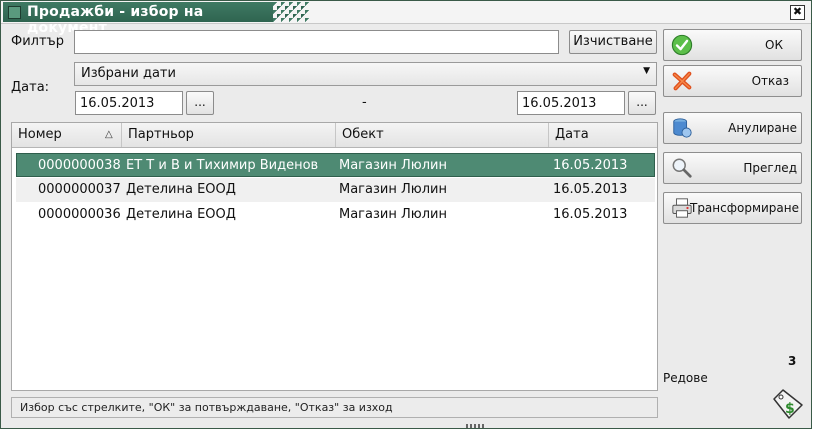 The image size is (814, 431). Describe the element at coordinates (222, 165) in the screenshot. I see `cell-partner: ЕТ Т и В и Тихимир Виденов` at that location.